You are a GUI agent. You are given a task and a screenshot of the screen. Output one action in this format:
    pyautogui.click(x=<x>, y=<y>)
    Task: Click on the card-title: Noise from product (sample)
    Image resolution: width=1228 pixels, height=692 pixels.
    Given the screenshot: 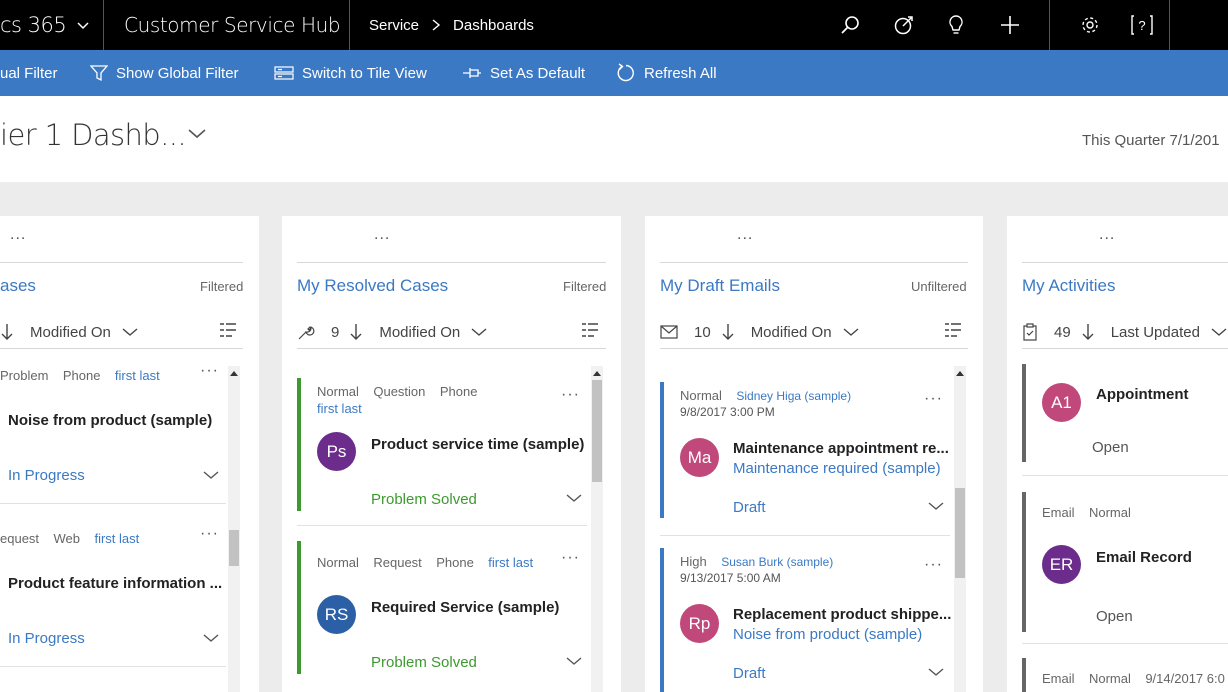 What is the action you would take?
    pyautogui.click(x=110, y=420)
    